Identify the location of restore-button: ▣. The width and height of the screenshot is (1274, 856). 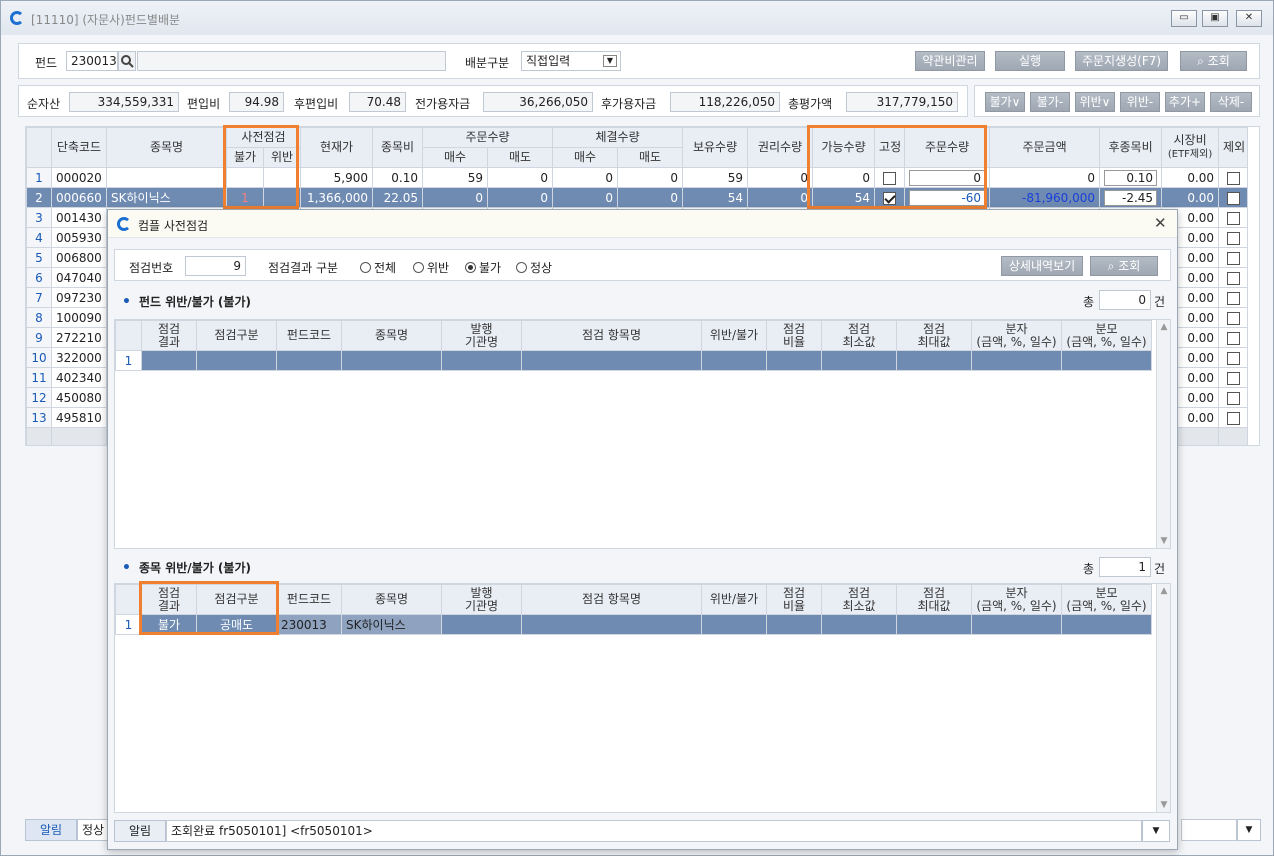
(1215, 18).